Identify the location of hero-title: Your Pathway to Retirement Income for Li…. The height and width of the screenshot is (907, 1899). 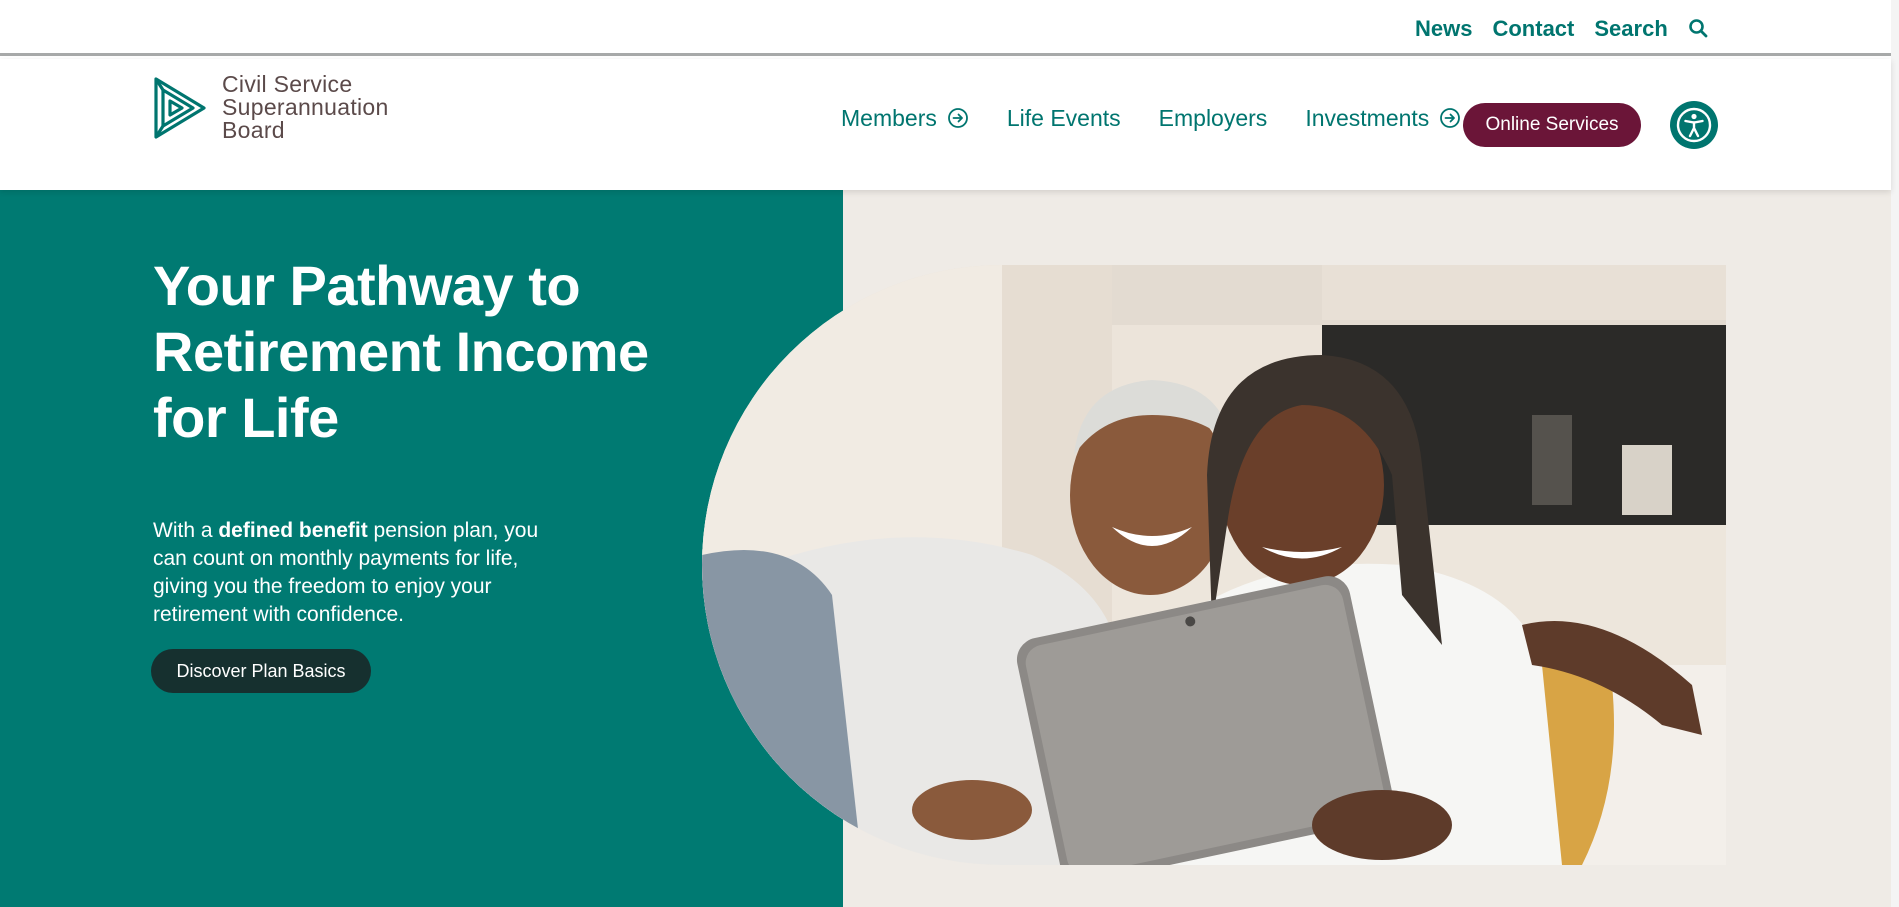
(401, 351).